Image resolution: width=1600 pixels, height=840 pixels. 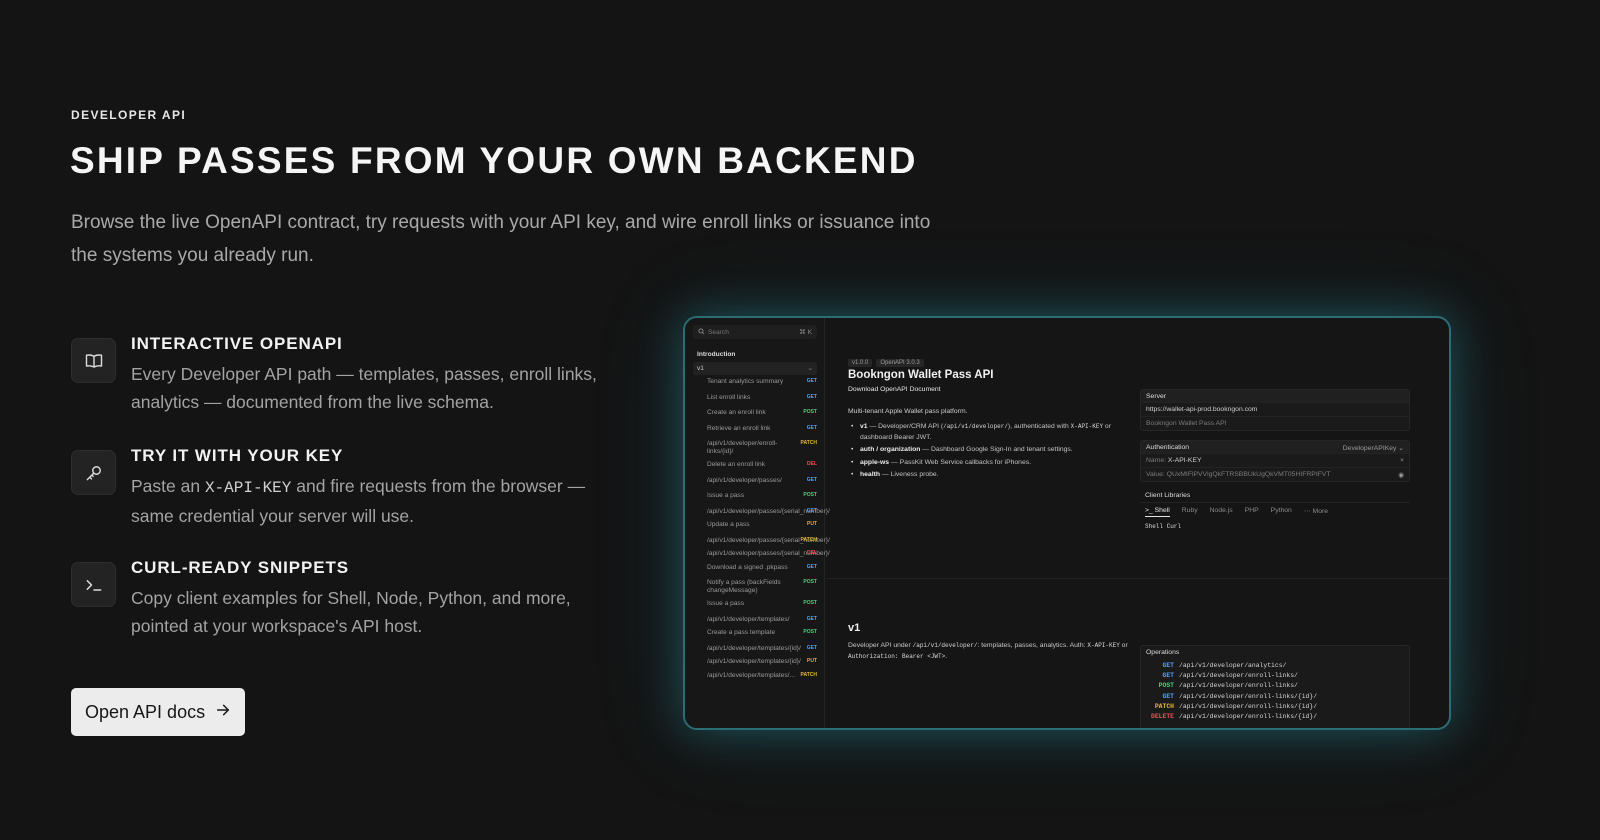 I want to click on feature-title: INTERACTIVE OPENAPI, so click(x=237, y=343).